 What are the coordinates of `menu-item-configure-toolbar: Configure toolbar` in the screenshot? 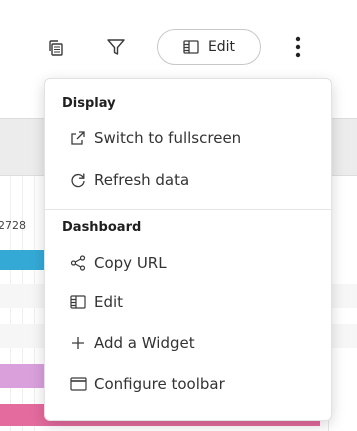 It's located at (194, 384).